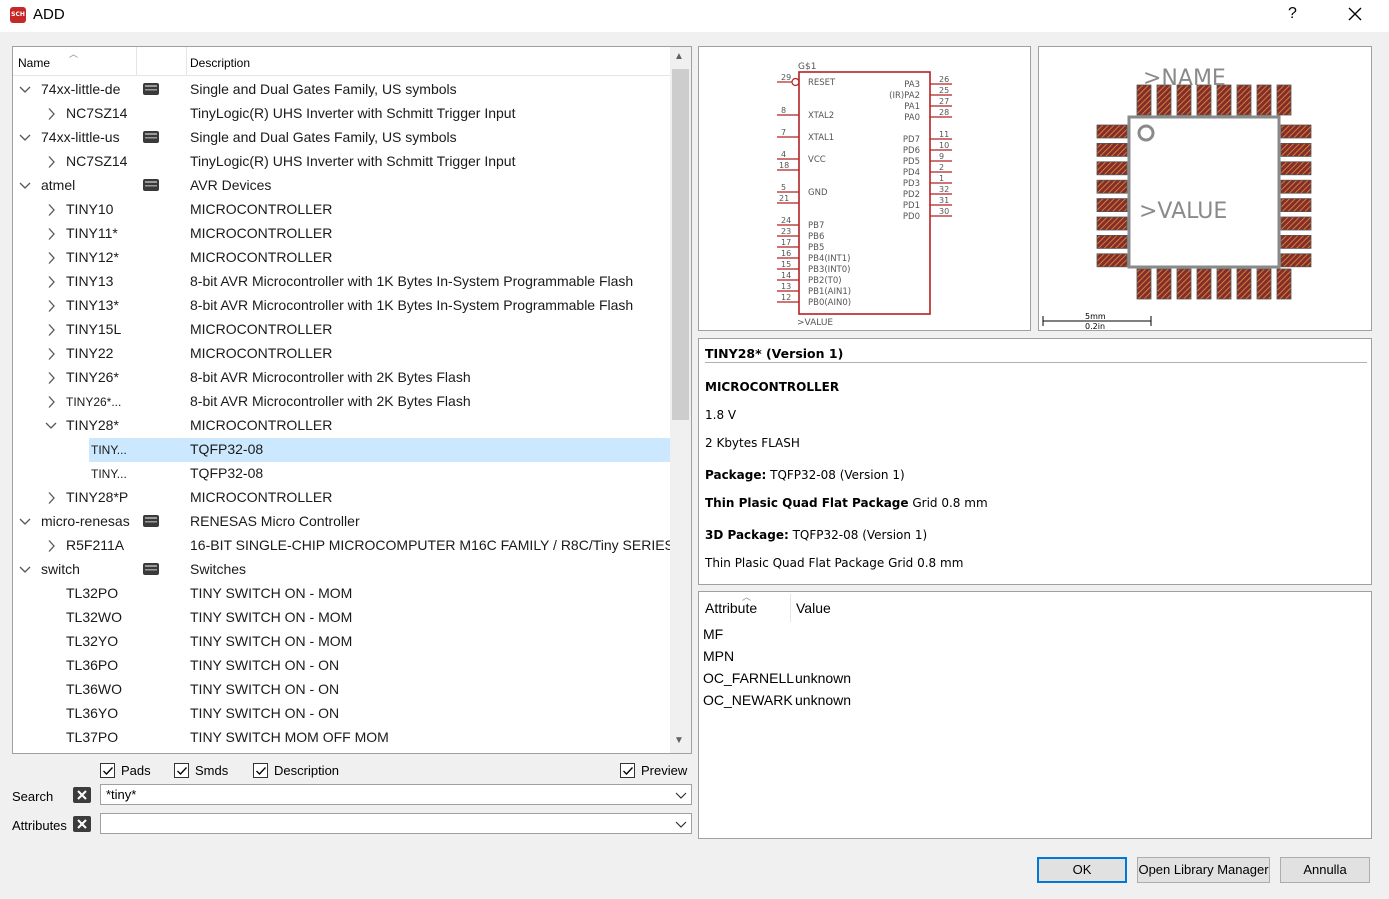  I want to click on attribute-name: OC_FARNELL, so click(748, 678).